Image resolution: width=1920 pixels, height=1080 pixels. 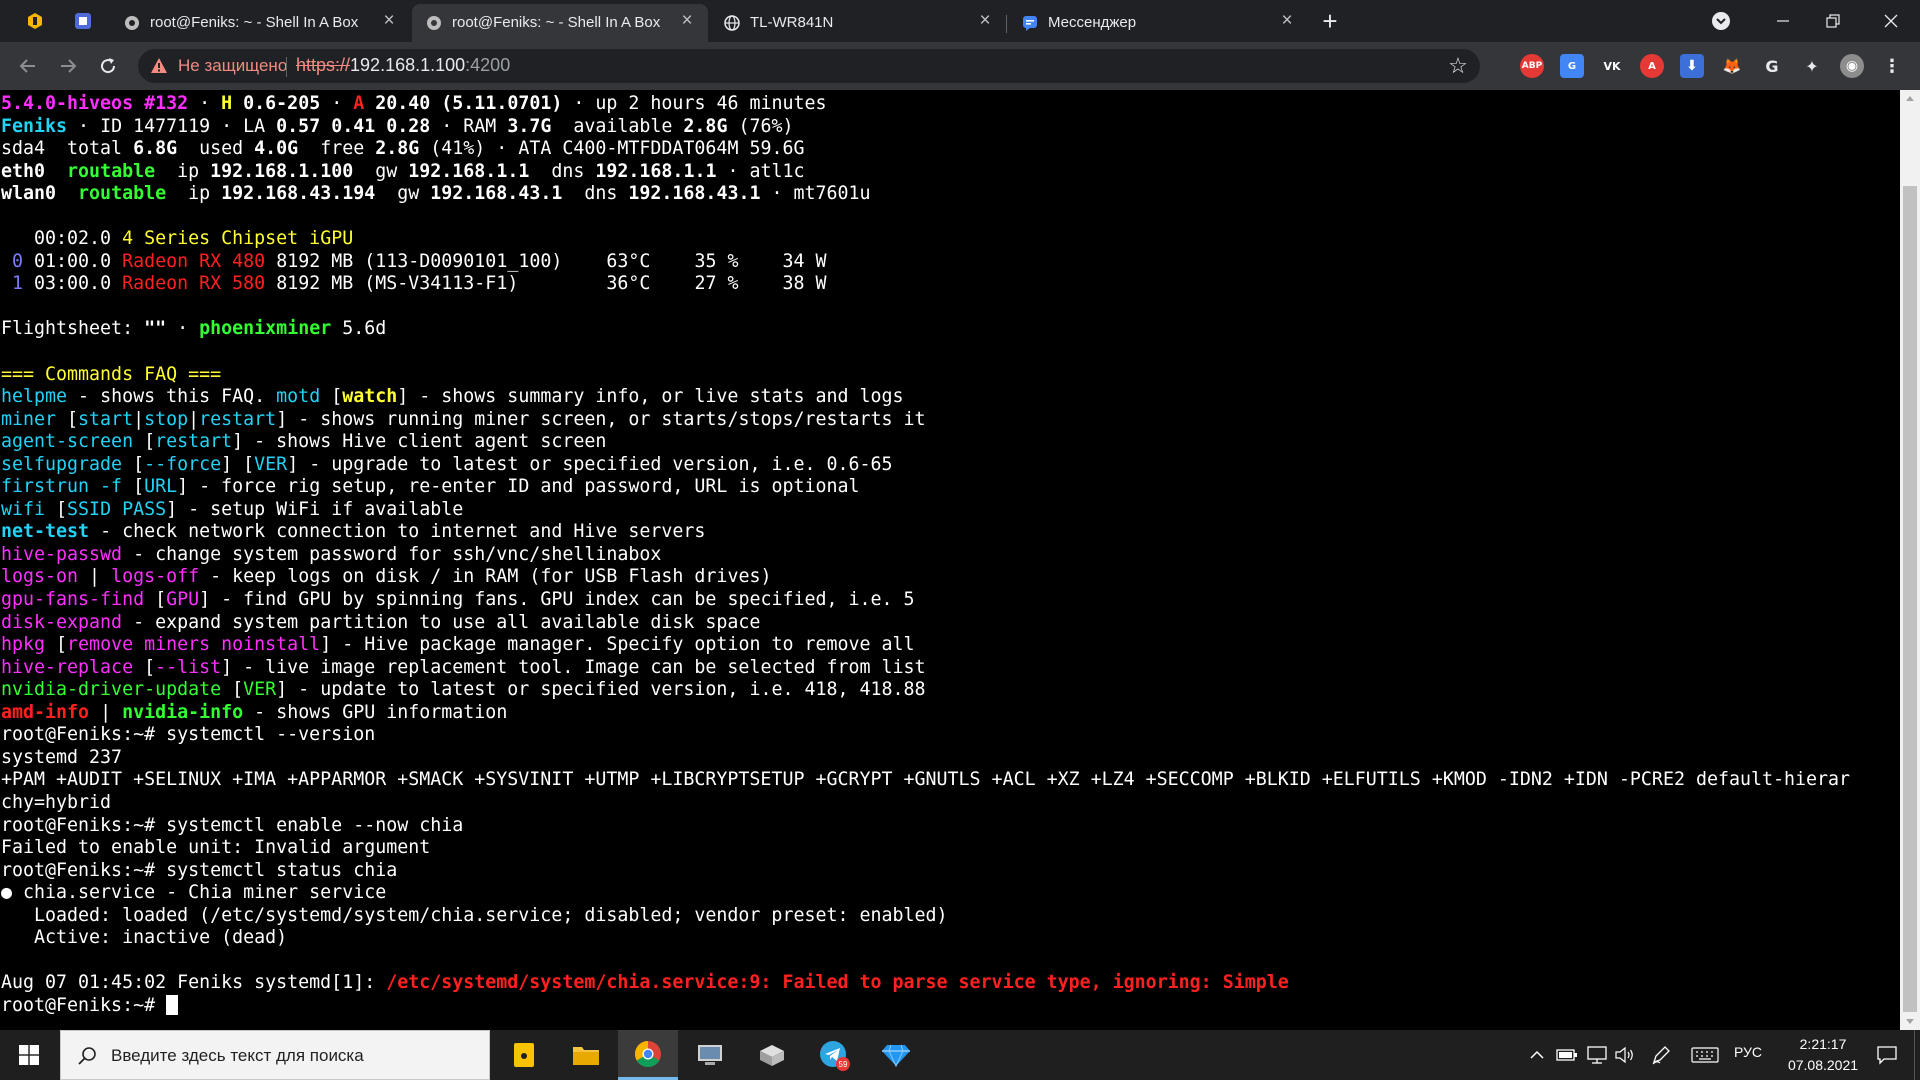 What do you see at coordinates (1158, 23) in the screenshot?
I see `tab-messenger: Мессенджер ×` at bounding box center [1158, 23].